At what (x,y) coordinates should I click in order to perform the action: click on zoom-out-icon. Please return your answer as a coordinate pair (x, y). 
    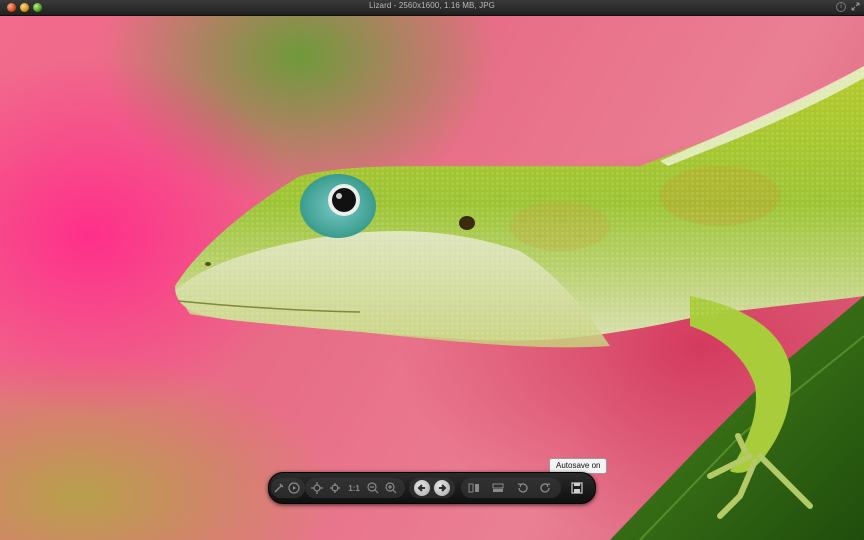
    Looking at the image, I should click on (373, 488).